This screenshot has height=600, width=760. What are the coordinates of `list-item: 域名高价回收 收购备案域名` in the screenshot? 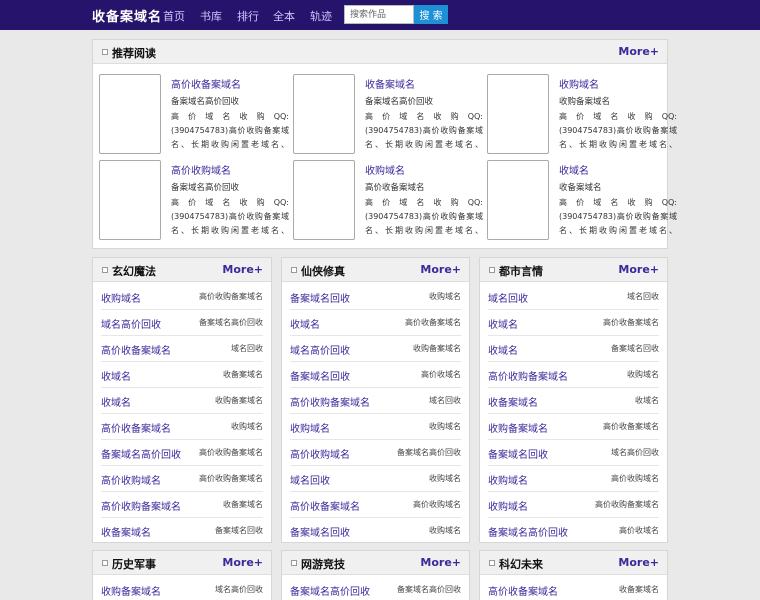 It's located at (375, 349).